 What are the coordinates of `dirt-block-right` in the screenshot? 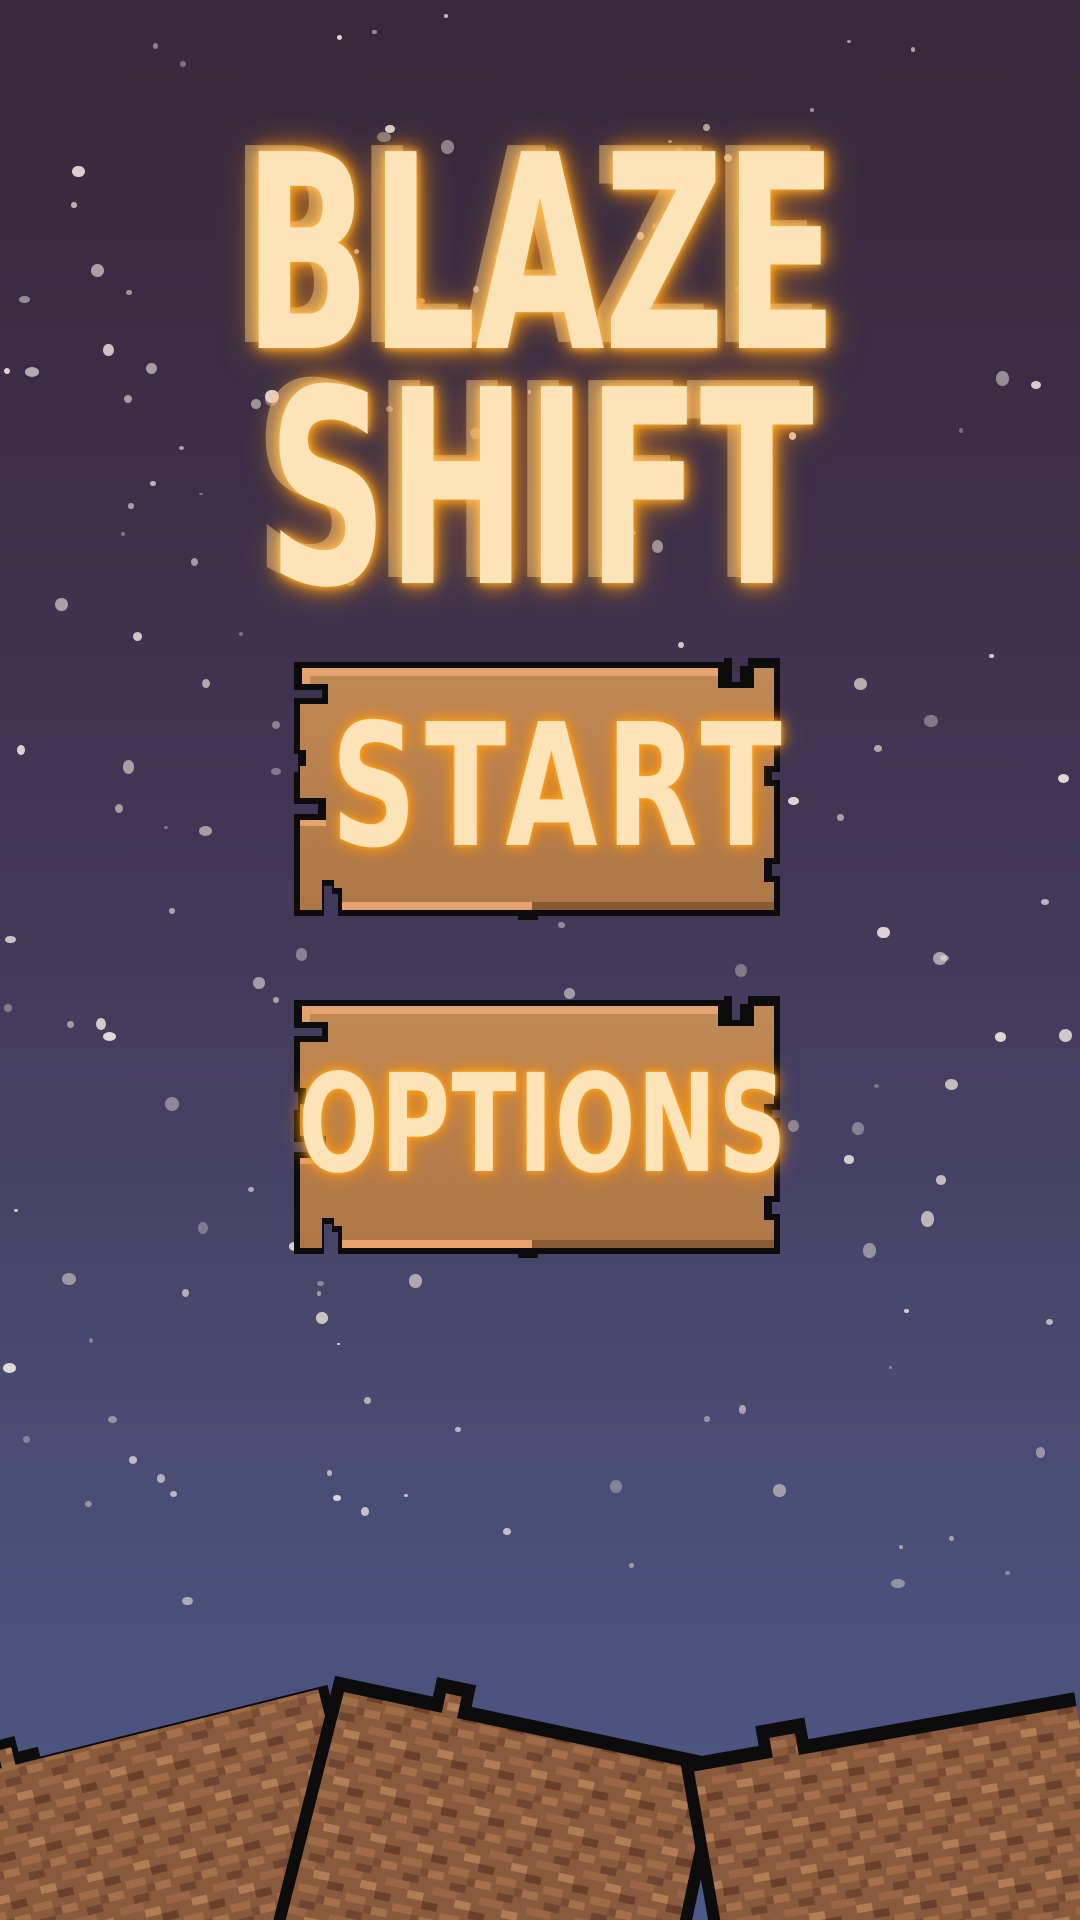 It's located at (879, 1806).